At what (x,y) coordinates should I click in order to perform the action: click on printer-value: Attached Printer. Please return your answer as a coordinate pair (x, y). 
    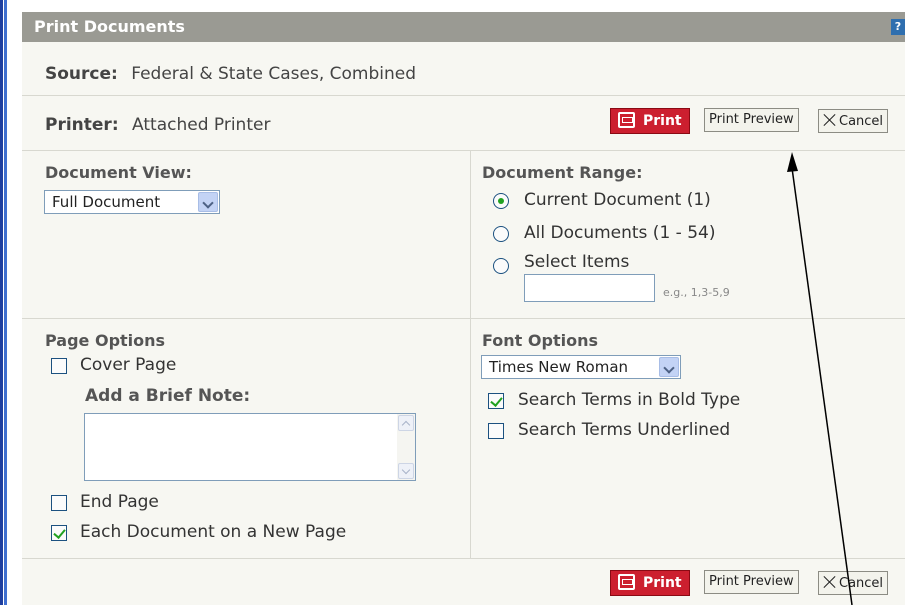
    Looking at the image, I should click on (201, 125).